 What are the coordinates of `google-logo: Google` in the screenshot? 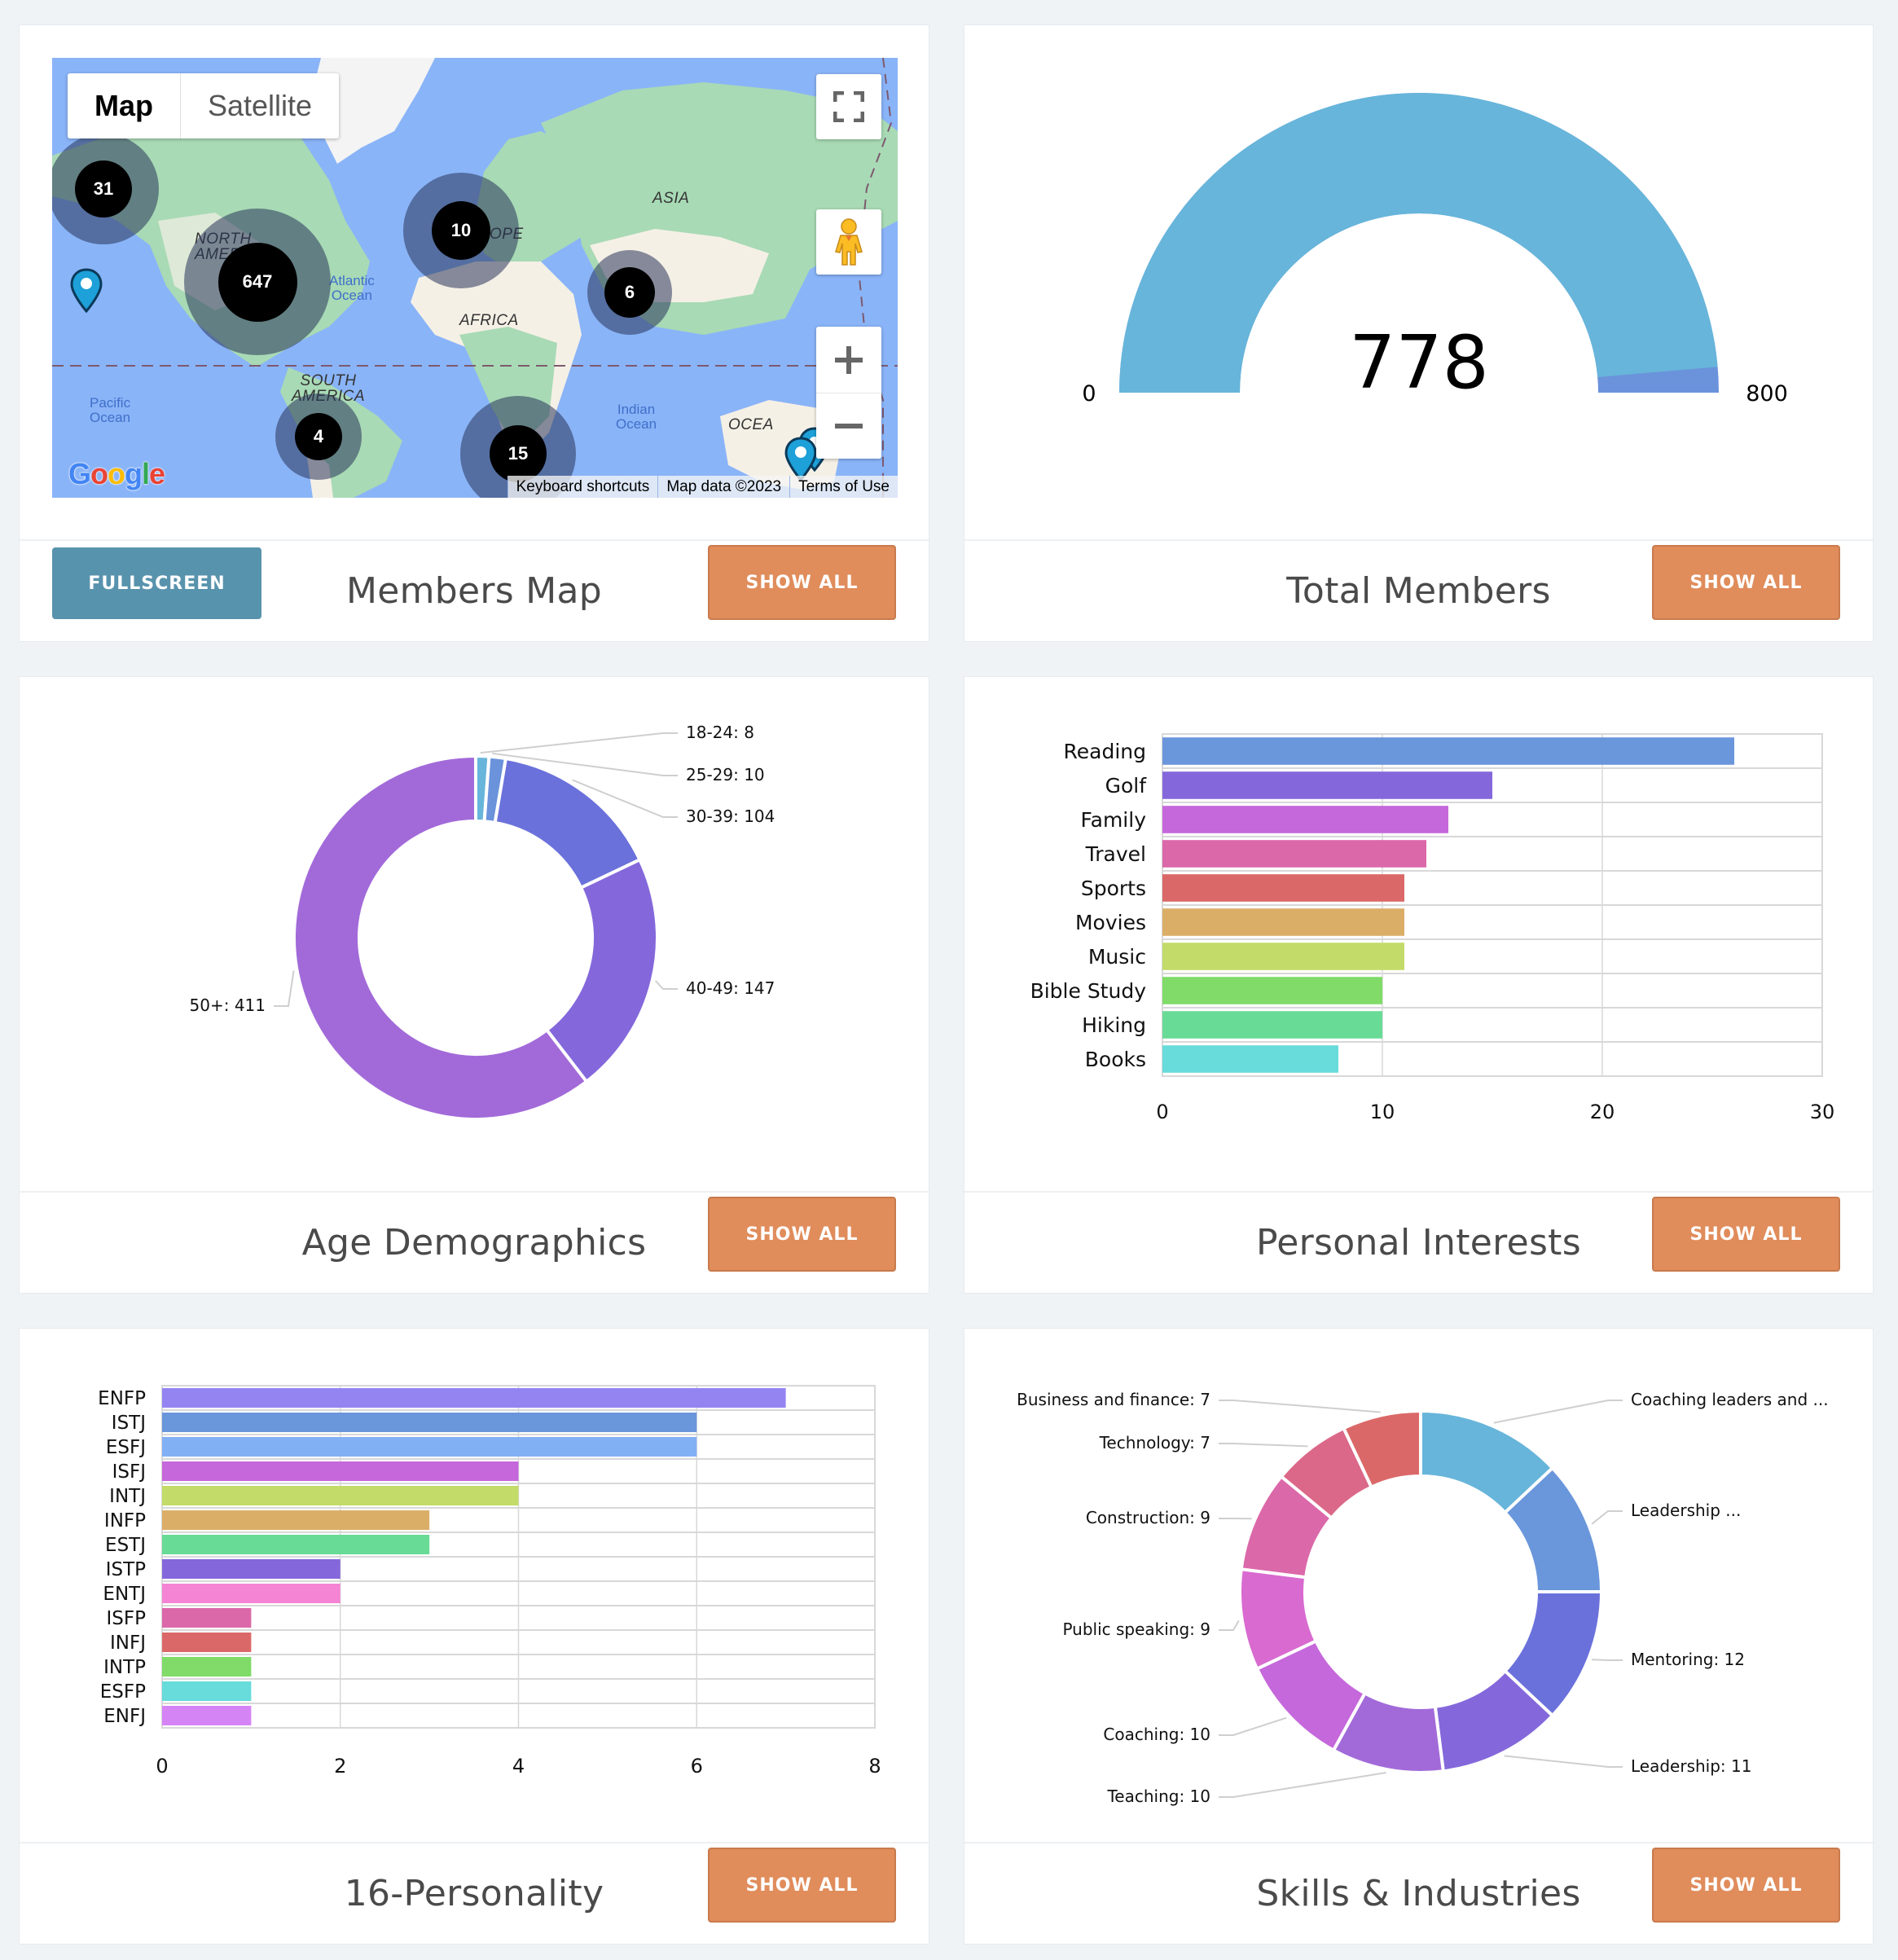 It's located at (117, 474).